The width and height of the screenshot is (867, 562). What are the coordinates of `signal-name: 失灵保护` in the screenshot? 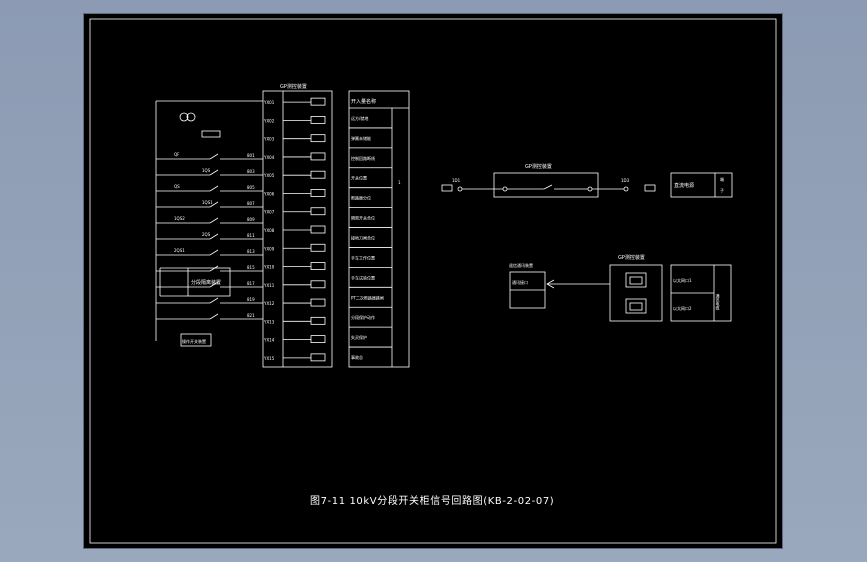 It's located at (359, 337).